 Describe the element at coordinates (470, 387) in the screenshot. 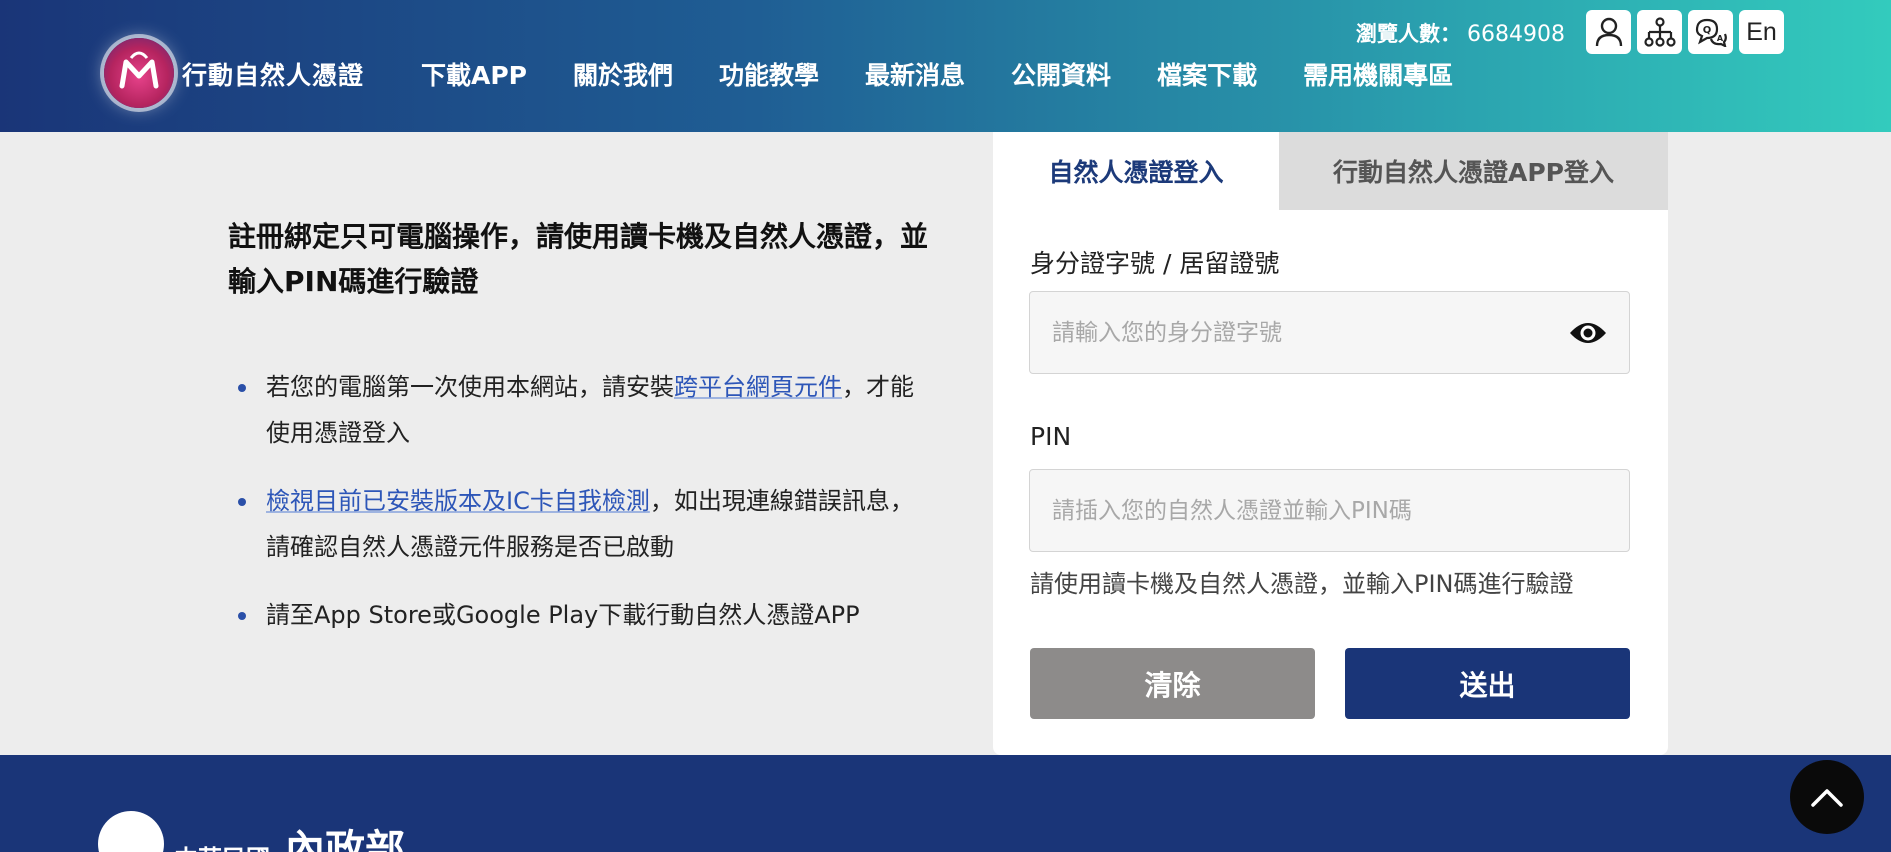

I see `list-item-text: 若您的電腦第一次使用本網站，請安裝` at that location.